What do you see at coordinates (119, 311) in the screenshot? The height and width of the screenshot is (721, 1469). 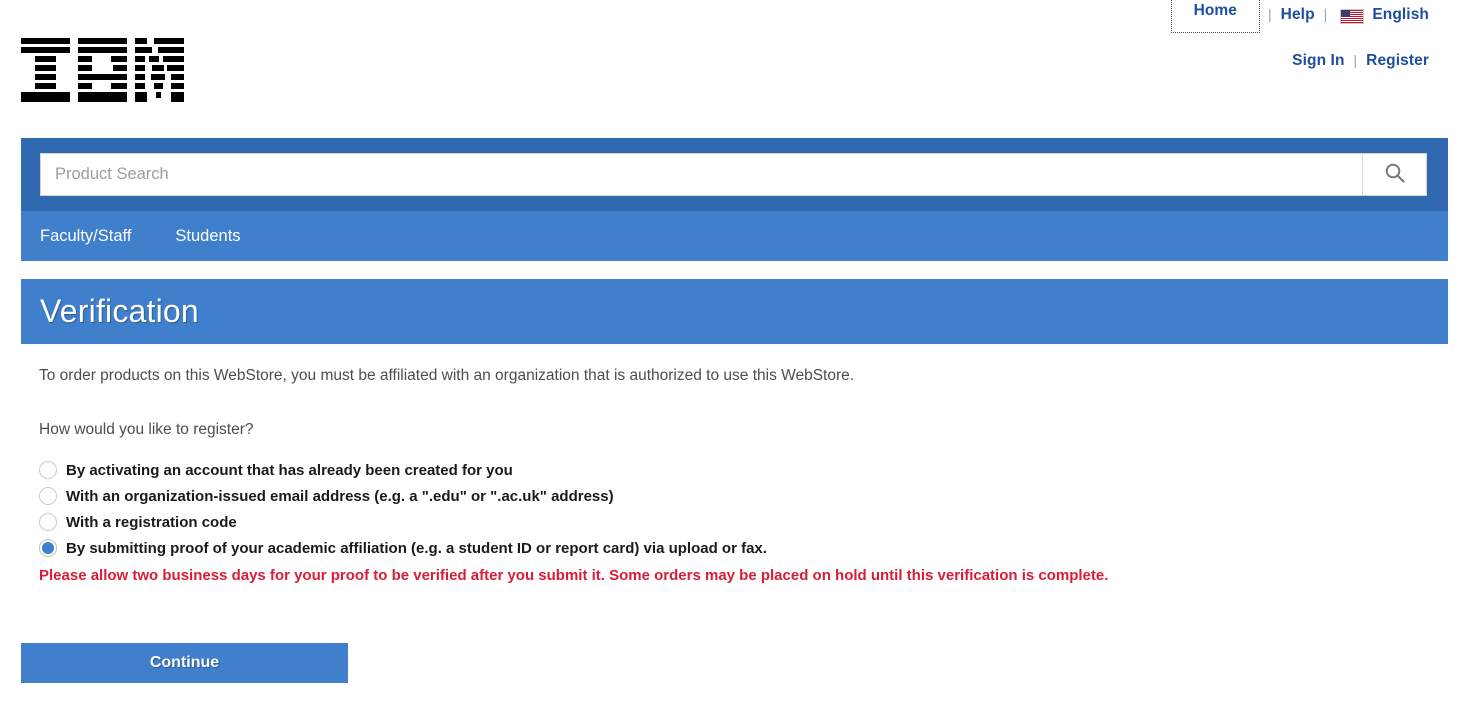 I see `page-title: Verification` at bounding box center [119, 311].